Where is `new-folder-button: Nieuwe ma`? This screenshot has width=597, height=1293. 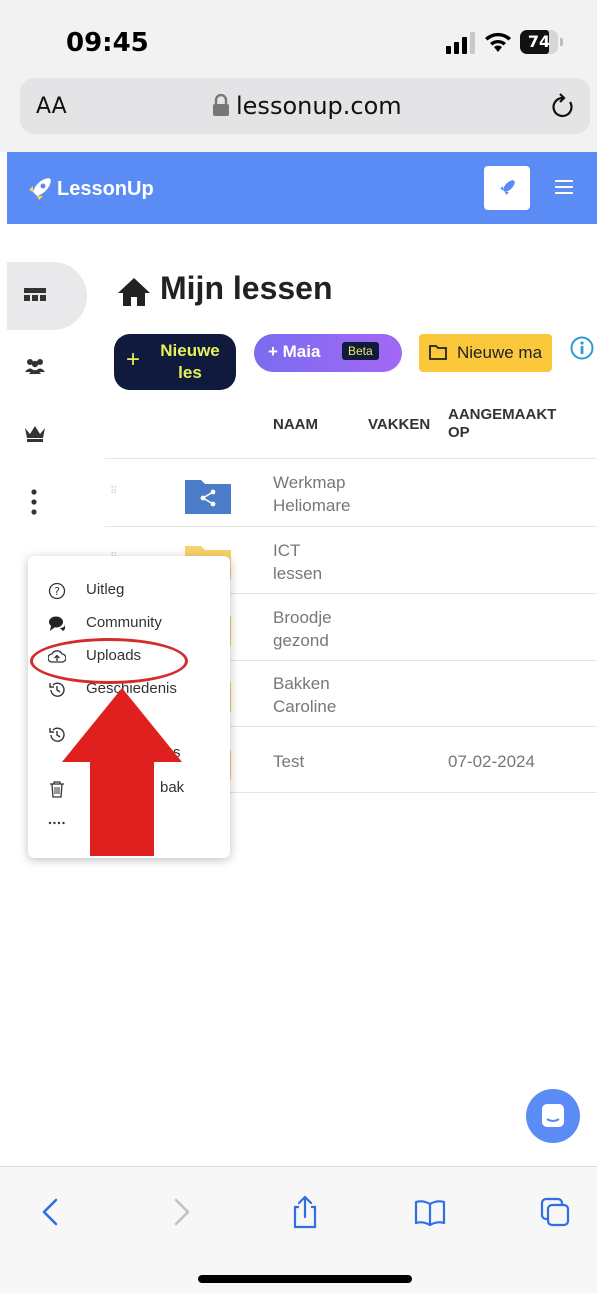 new-folder-button: Nieuwe ma is located at coordinates (485, 353).